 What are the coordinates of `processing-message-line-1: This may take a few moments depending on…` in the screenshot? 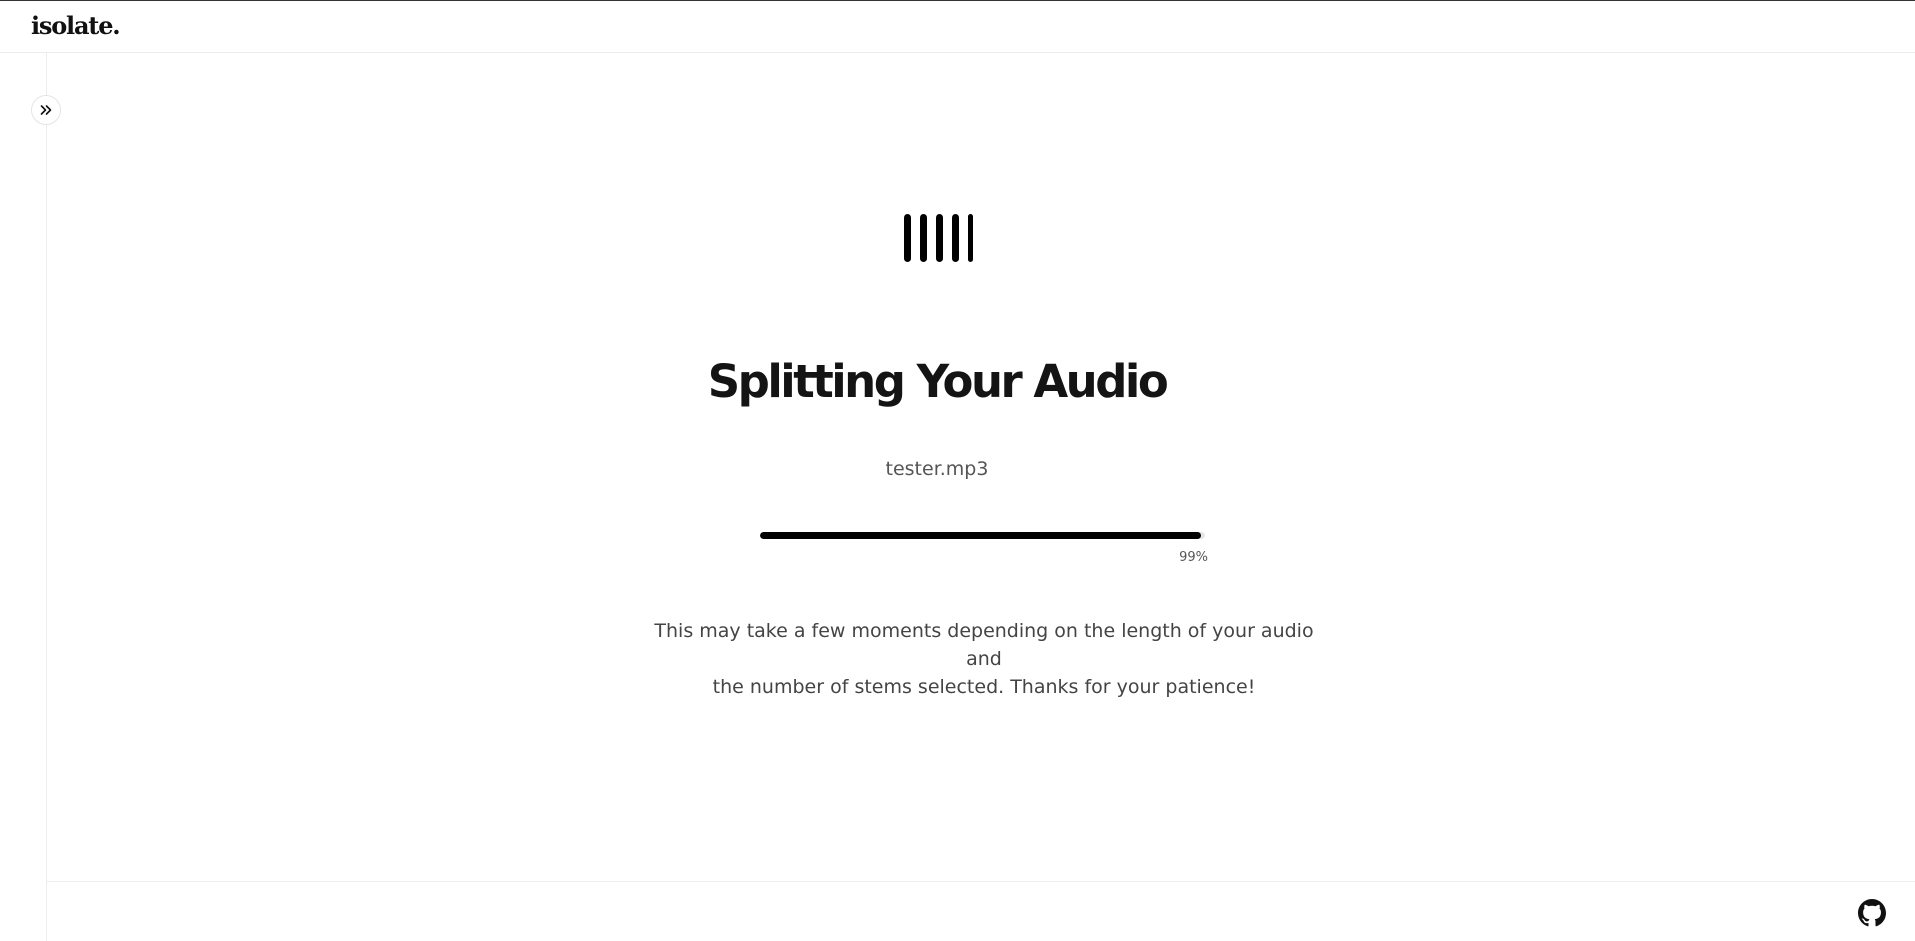 It's located at (984, 645).